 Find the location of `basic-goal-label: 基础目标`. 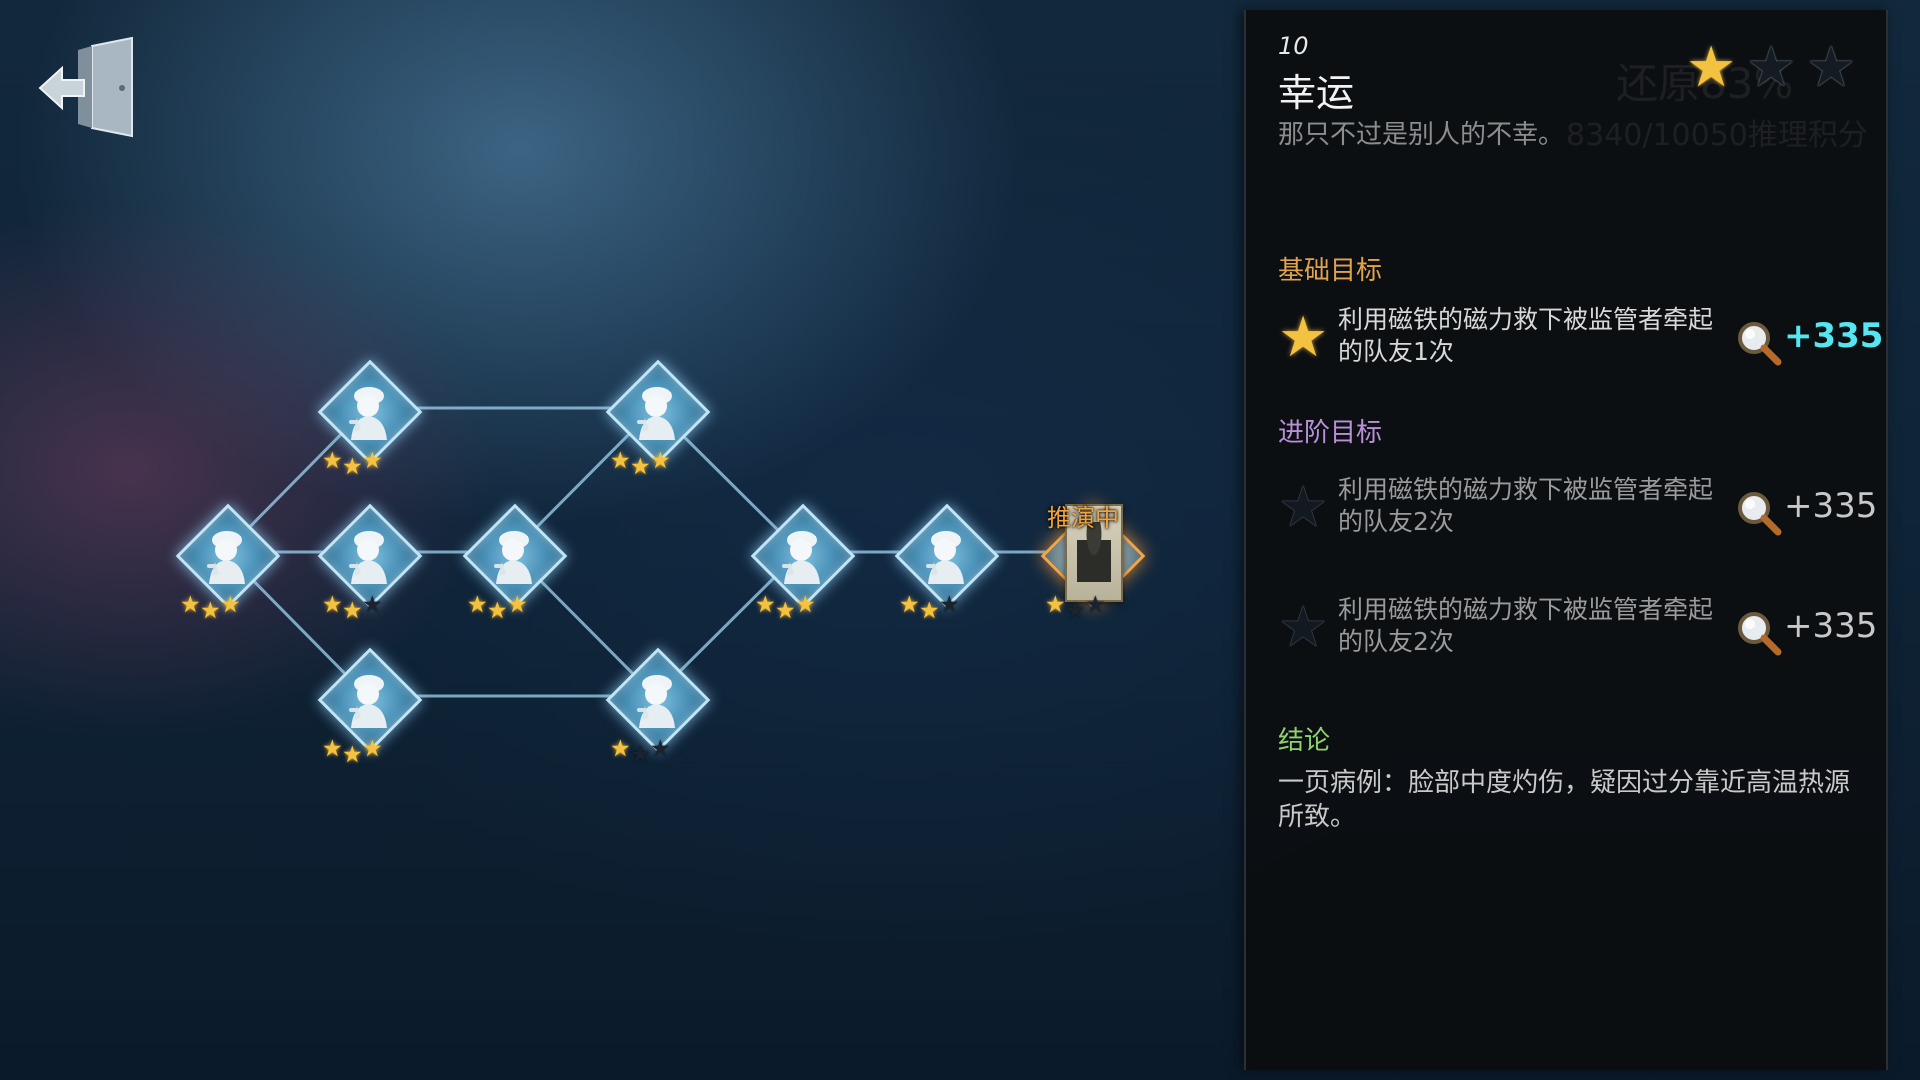

basic-goal-label: 基础目标 is located at coordinates (1330, 271).